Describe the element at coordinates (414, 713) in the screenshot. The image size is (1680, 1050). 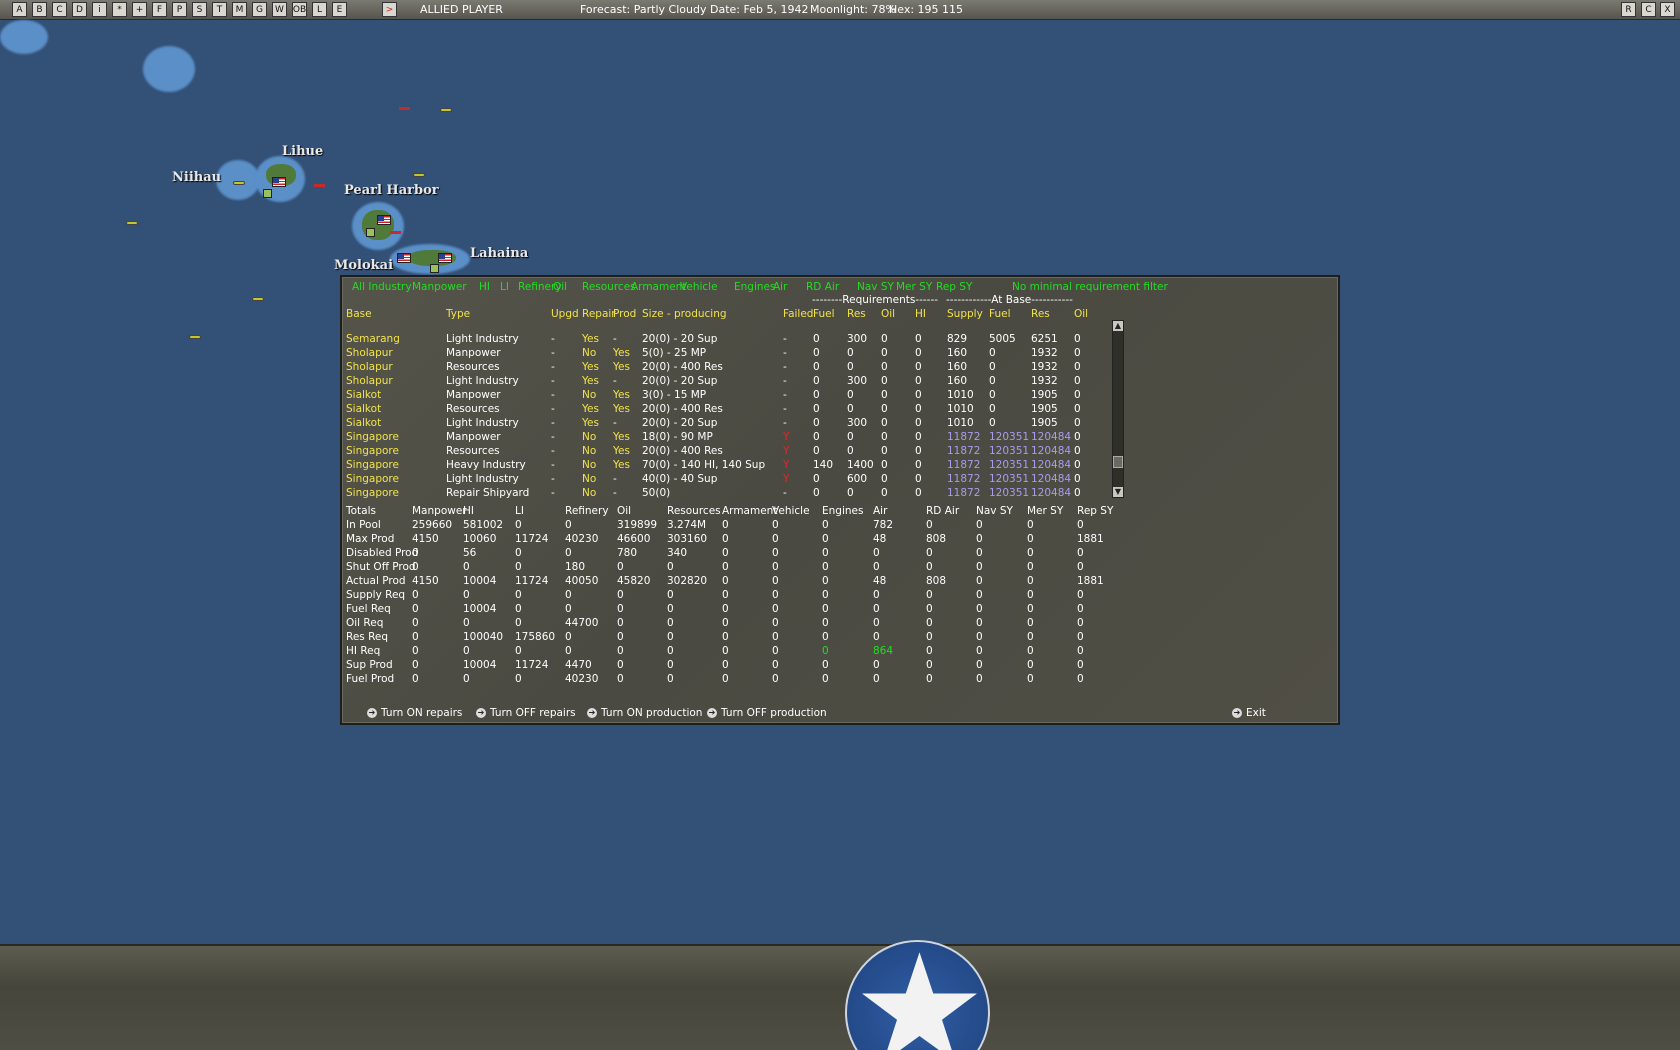
I see `turn-on-repairs-button: ➔ Turn ON repairs` at that location.